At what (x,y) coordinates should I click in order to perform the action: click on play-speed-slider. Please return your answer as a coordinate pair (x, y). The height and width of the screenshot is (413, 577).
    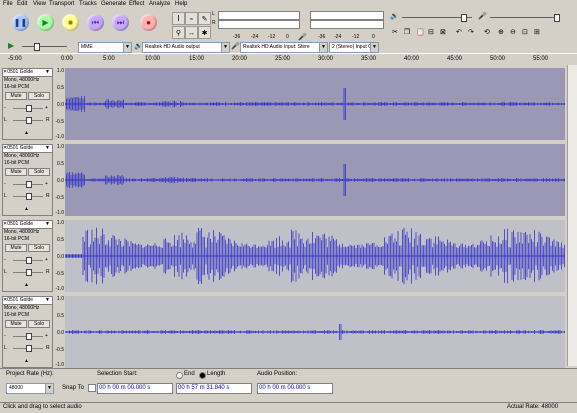
    Looking at the image, I should click on (44, 46).